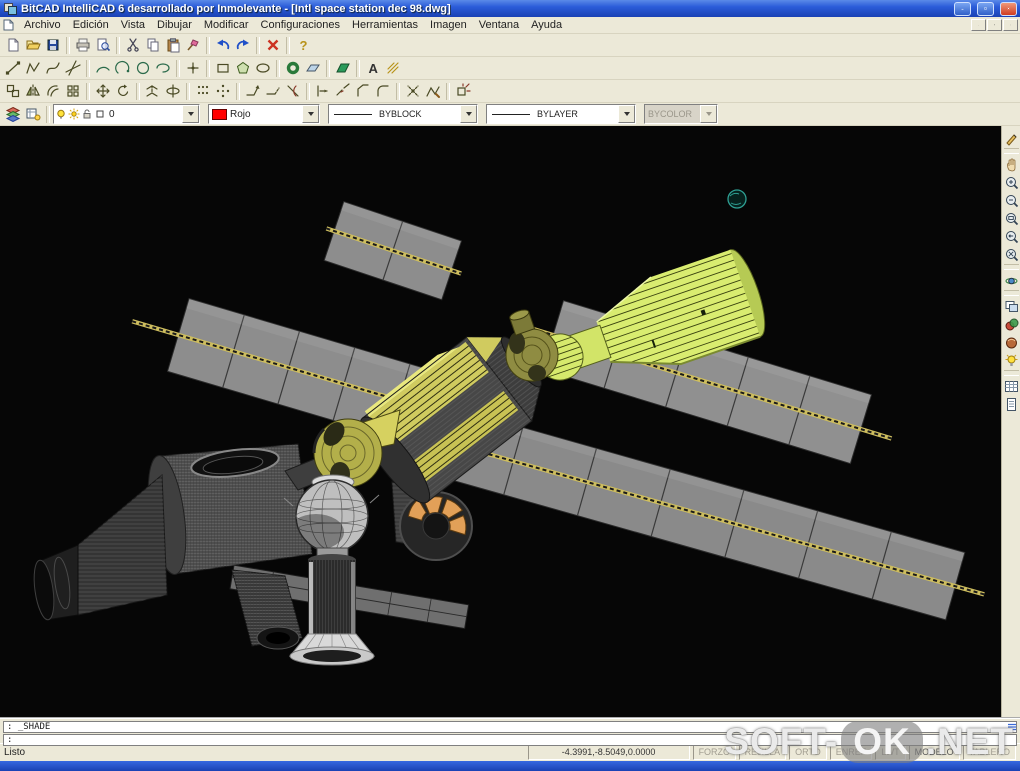 The width and height of the screenshot is (1020, 771). I want to click on plane-tool, so click(313, 68).